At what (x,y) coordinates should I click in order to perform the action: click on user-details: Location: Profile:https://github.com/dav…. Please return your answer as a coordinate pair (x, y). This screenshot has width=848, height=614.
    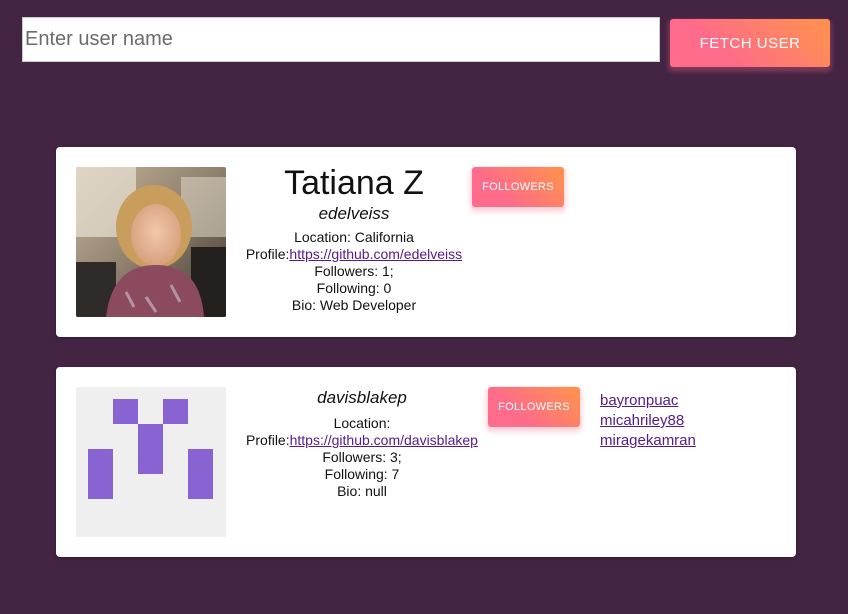
    Looking at the image, I should click on (362, 457).